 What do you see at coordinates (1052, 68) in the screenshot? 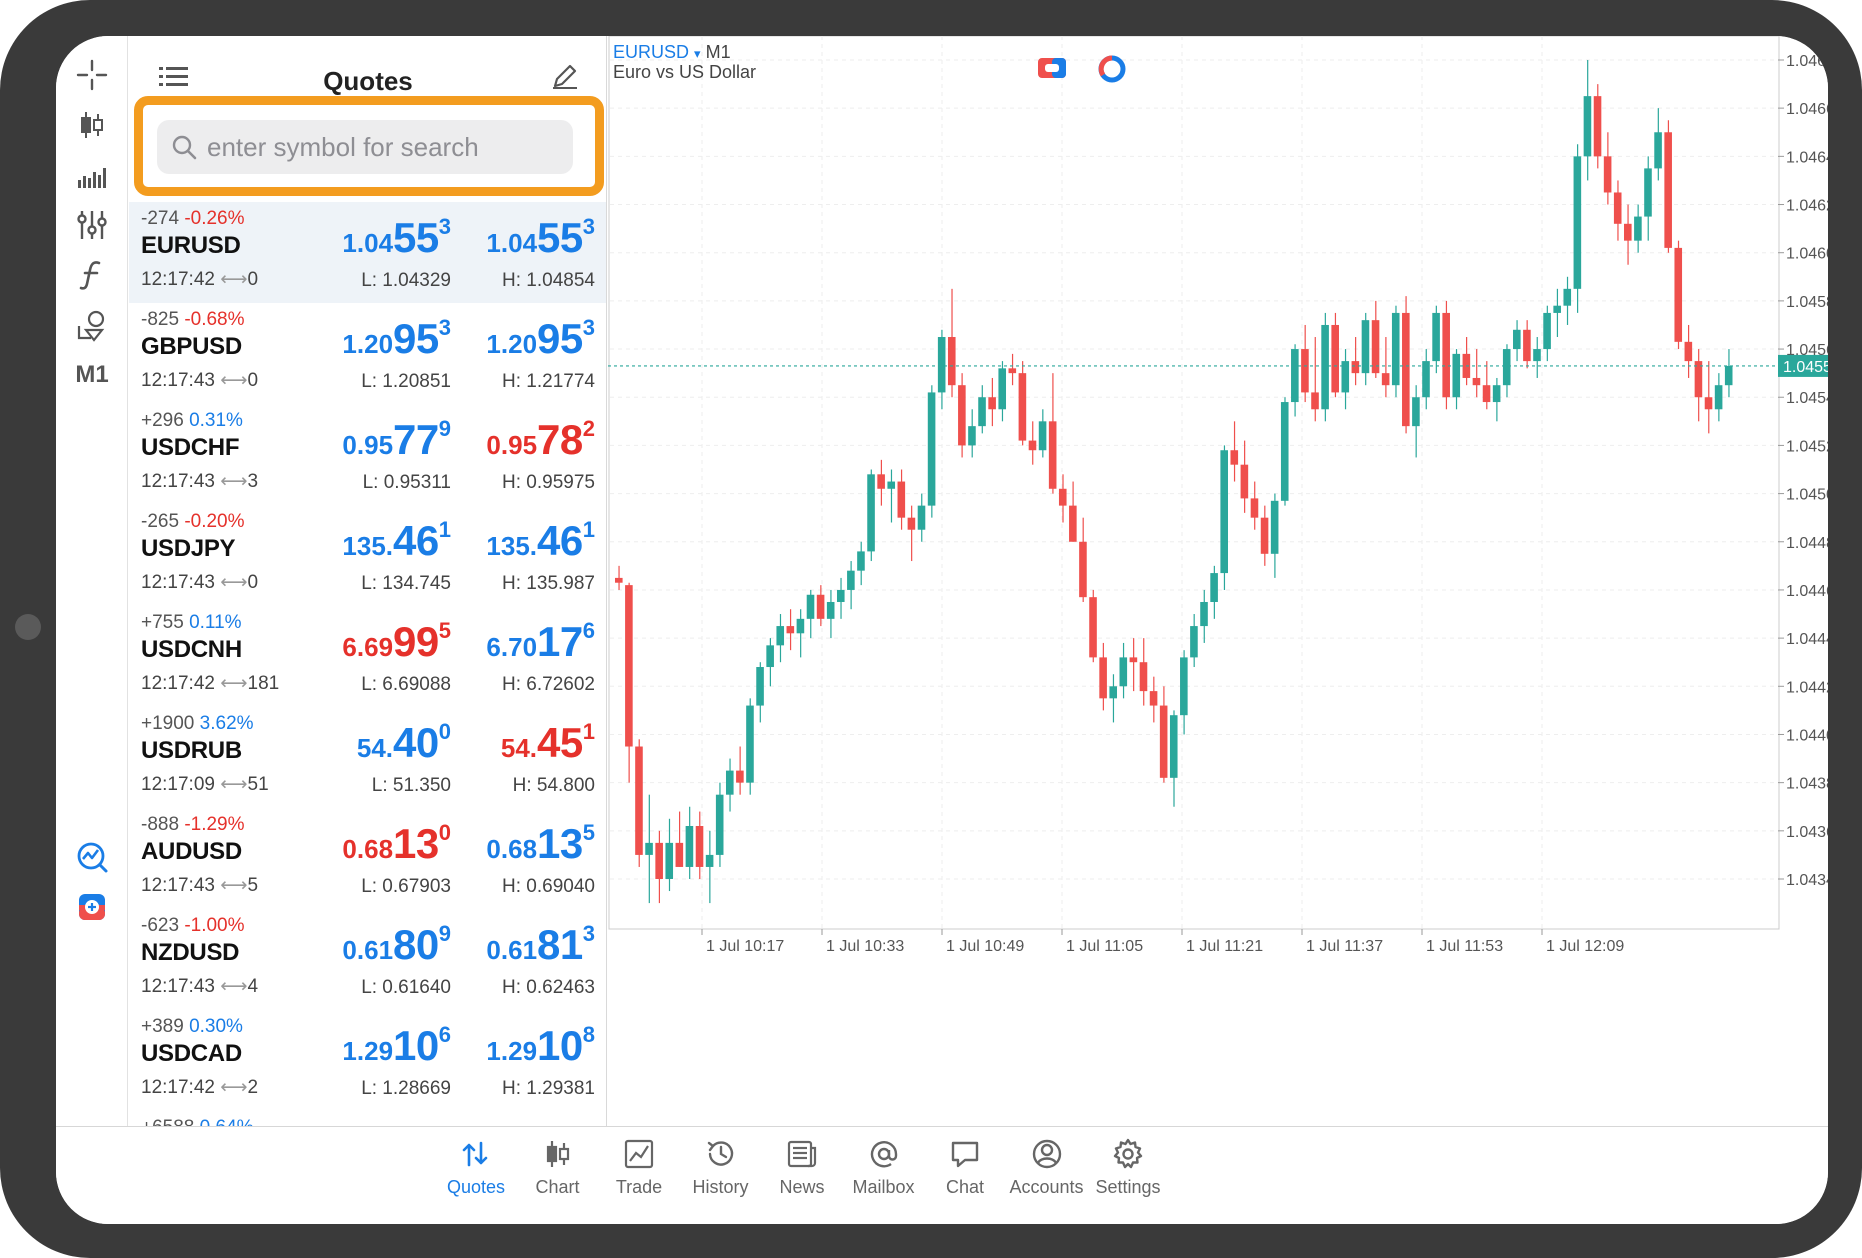
I see `one-click-trading-icon` at bounding box center [1052, 68].